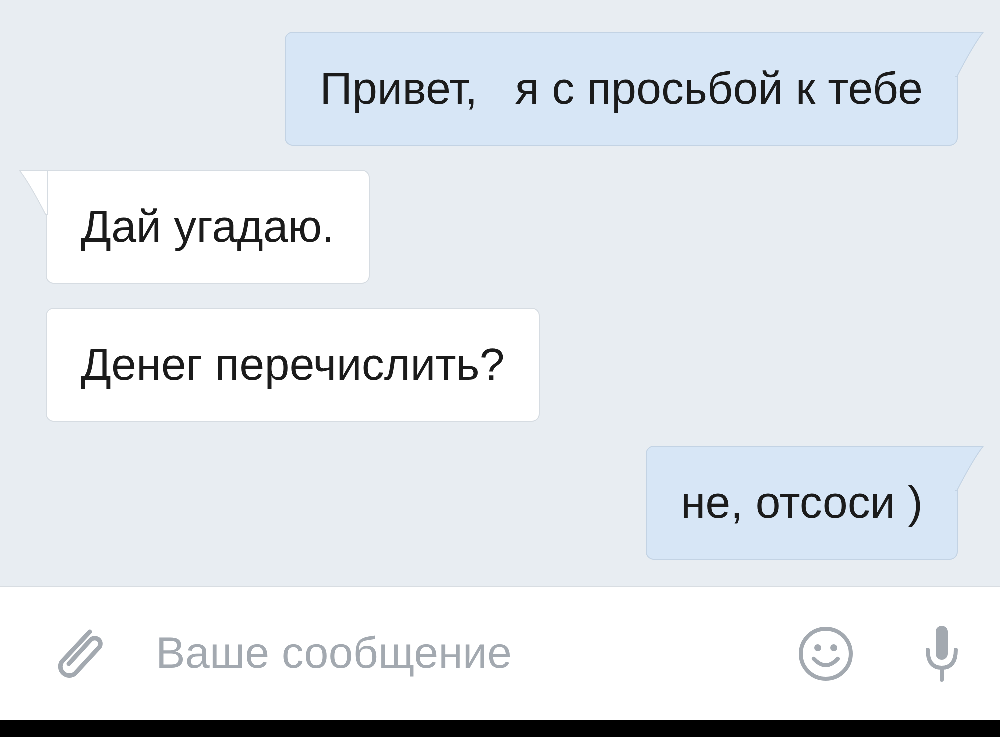 The image size is (1000, 737). What do you see at coordinates (802, 503) in the screenshot?
I see `message-bubble: не, отсоси )` at bounding box center [802, 503].